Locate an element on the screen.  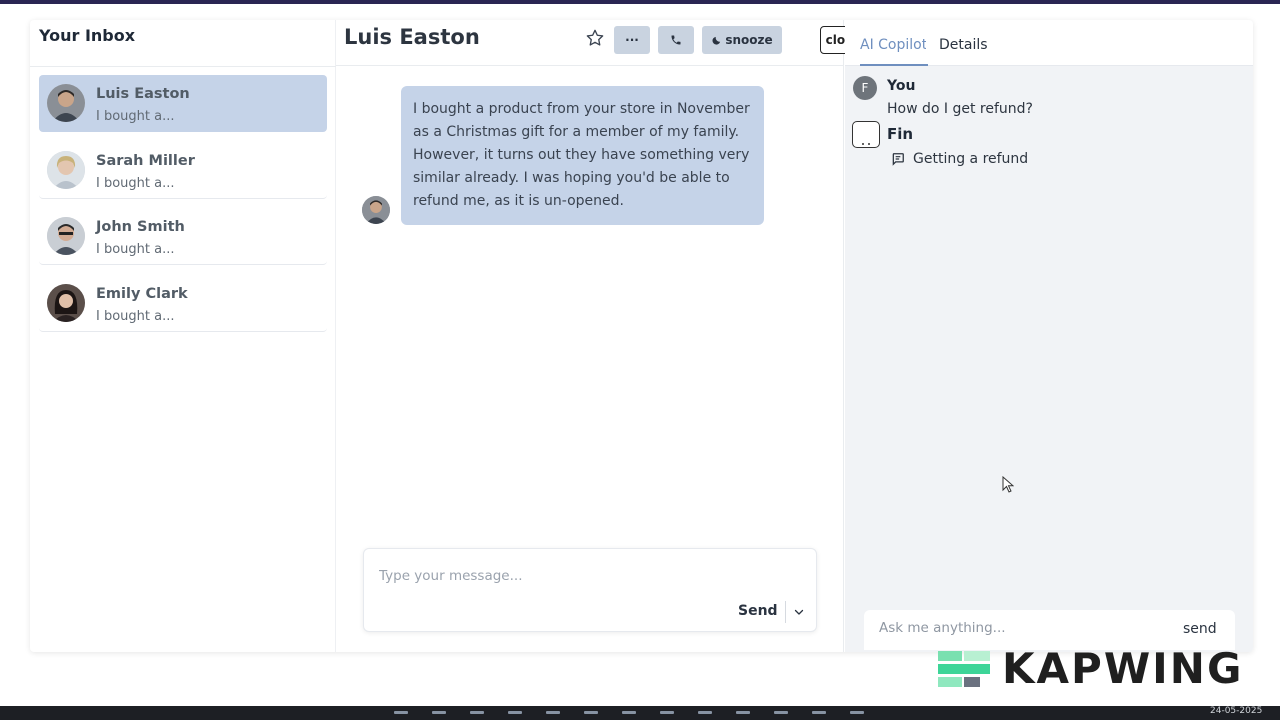
message-input is located at coordinates (559, 576).